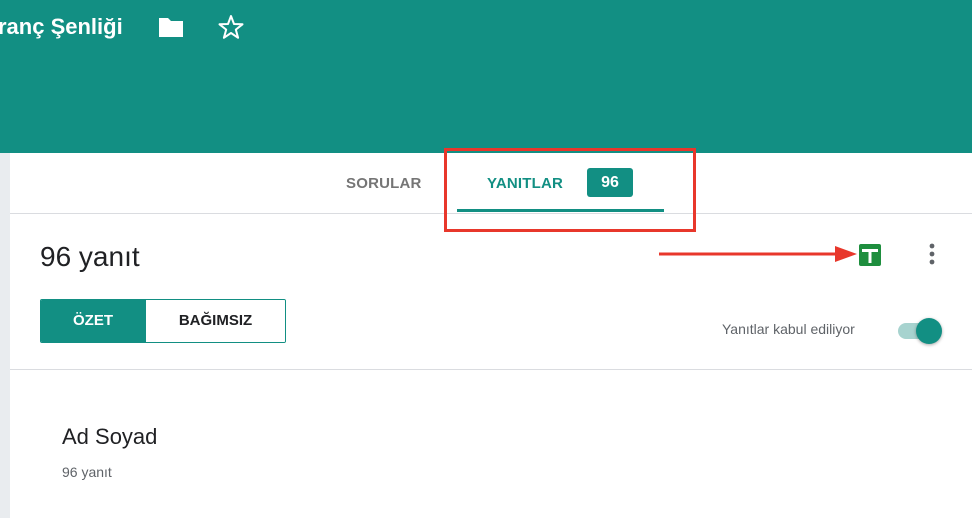  What do you see at coordinates (110, 436) in the screenshot?
I see `question-title: Ad Soyad` at bounding box center [110, 436].